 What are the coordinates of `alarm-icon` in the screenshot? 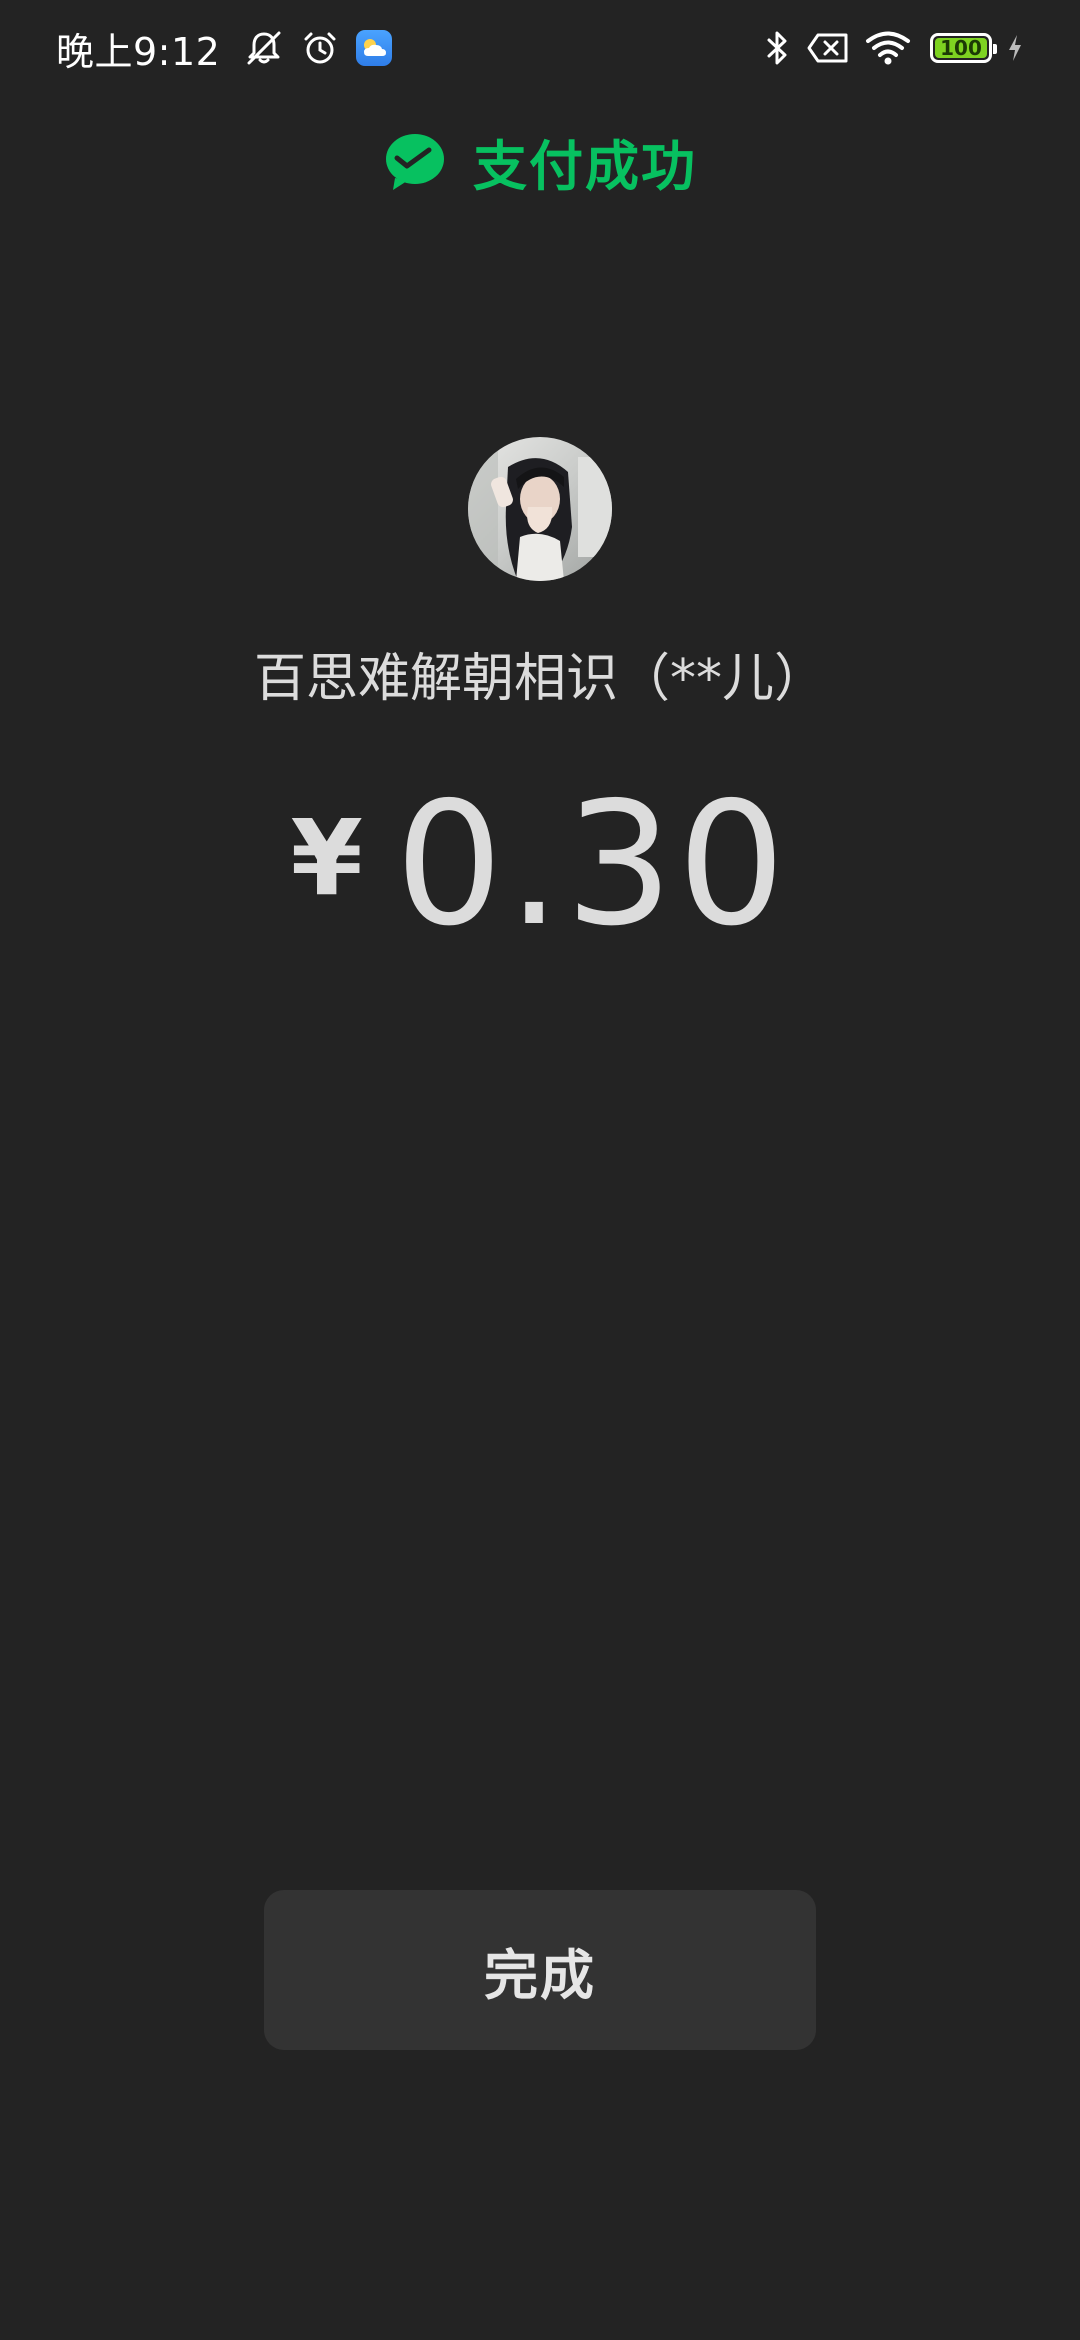 It's located at (320, 48).